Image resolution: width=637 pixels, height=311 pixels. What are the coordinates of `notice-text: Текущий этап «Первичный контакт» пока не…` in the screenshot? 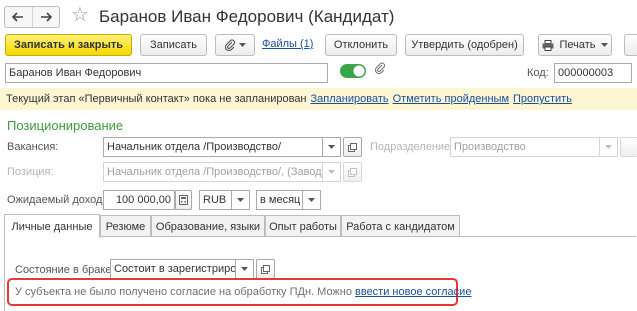 It's located at (156, 99).